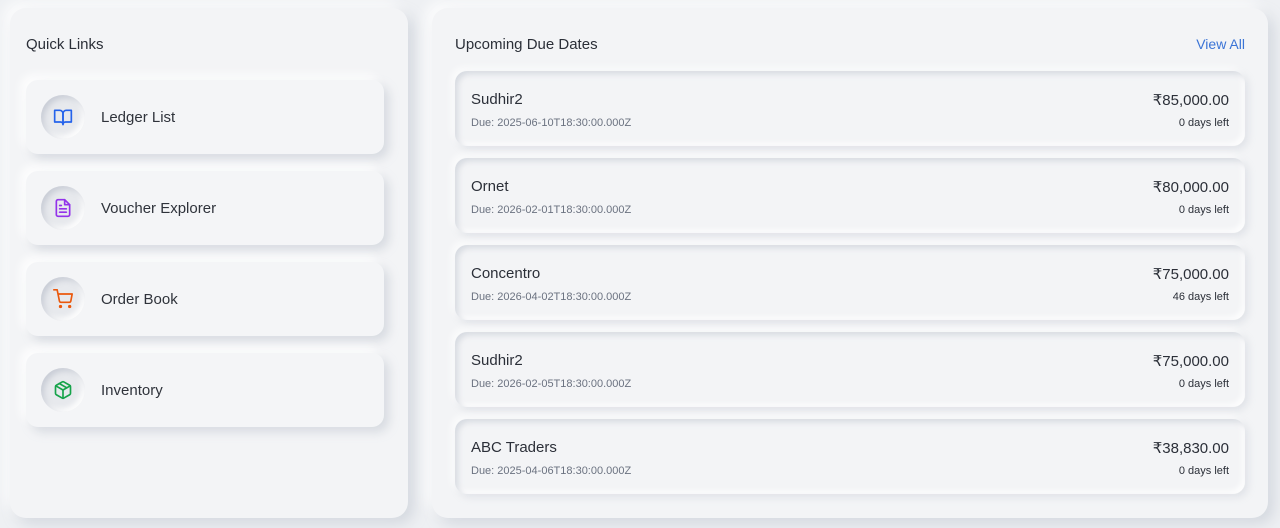 Image resolution: width=1280 pixels, height=528 pixels. What do you see at coordinates (205, 117) in the screenshot?
I see `quick-link-ledger-list: Ledger List` at bounding box center [205, 117].